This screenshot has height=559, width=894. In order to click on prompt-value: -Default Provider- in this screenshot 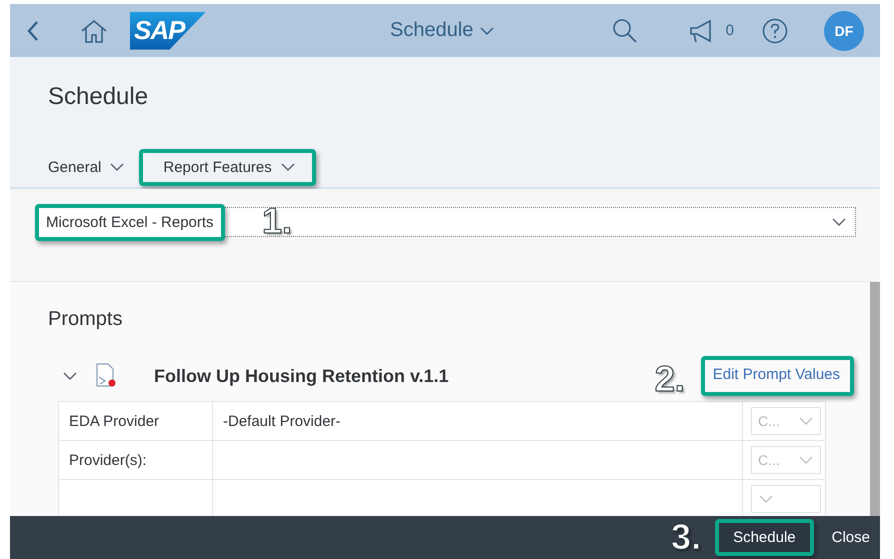, I will do `click(282, 421)`.